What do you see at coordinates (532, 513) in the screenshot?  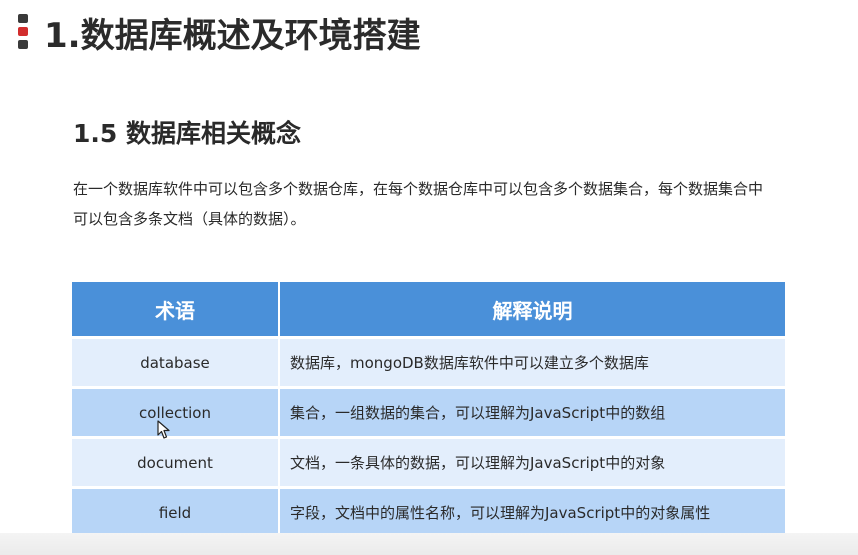 I see `description-cell: 字段，文档中的属性名称，可以理解为JavaScript中的对象属性` at bounding box center [532, 513].